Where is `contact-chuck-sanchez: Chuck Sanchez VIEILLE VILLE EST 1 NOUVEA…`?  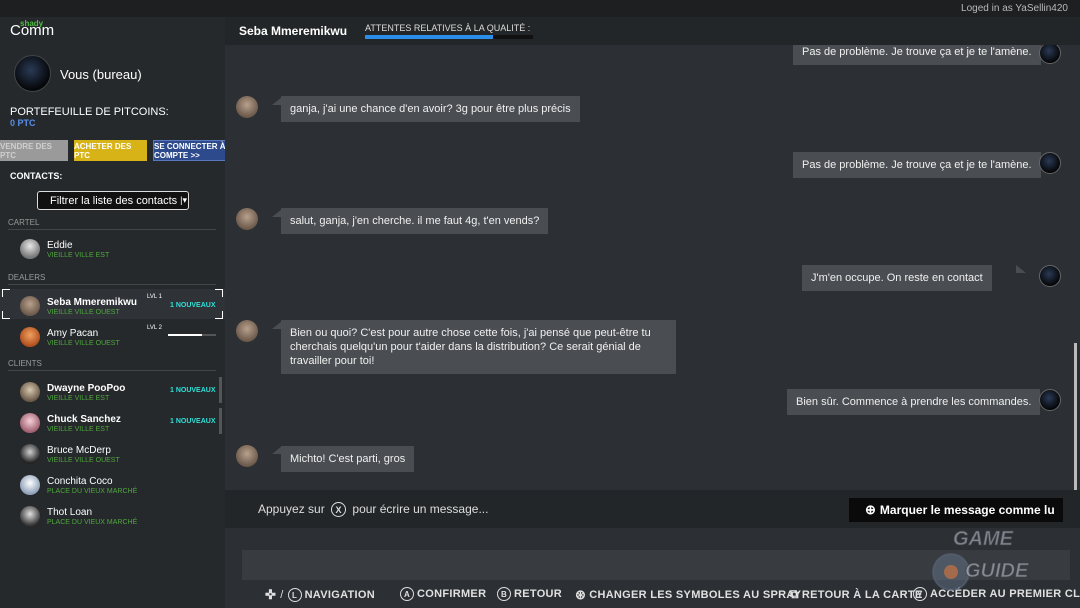
contact-chuck-sanchez: Chuck Sanchez VIEILLE VILLE EST 1 NOUVEA… is located at coordinates (112, 421).